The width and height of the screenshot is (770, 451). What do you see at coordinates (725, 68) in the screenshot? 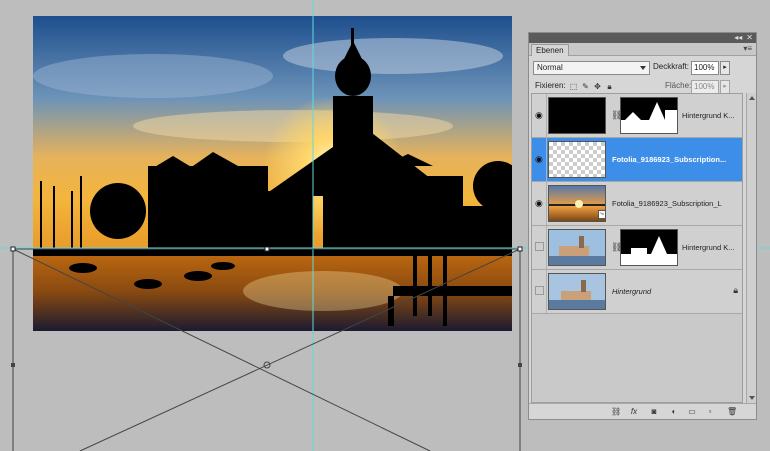
I see `opacity-slider-button: ▸` at bounding box center [725, 68].